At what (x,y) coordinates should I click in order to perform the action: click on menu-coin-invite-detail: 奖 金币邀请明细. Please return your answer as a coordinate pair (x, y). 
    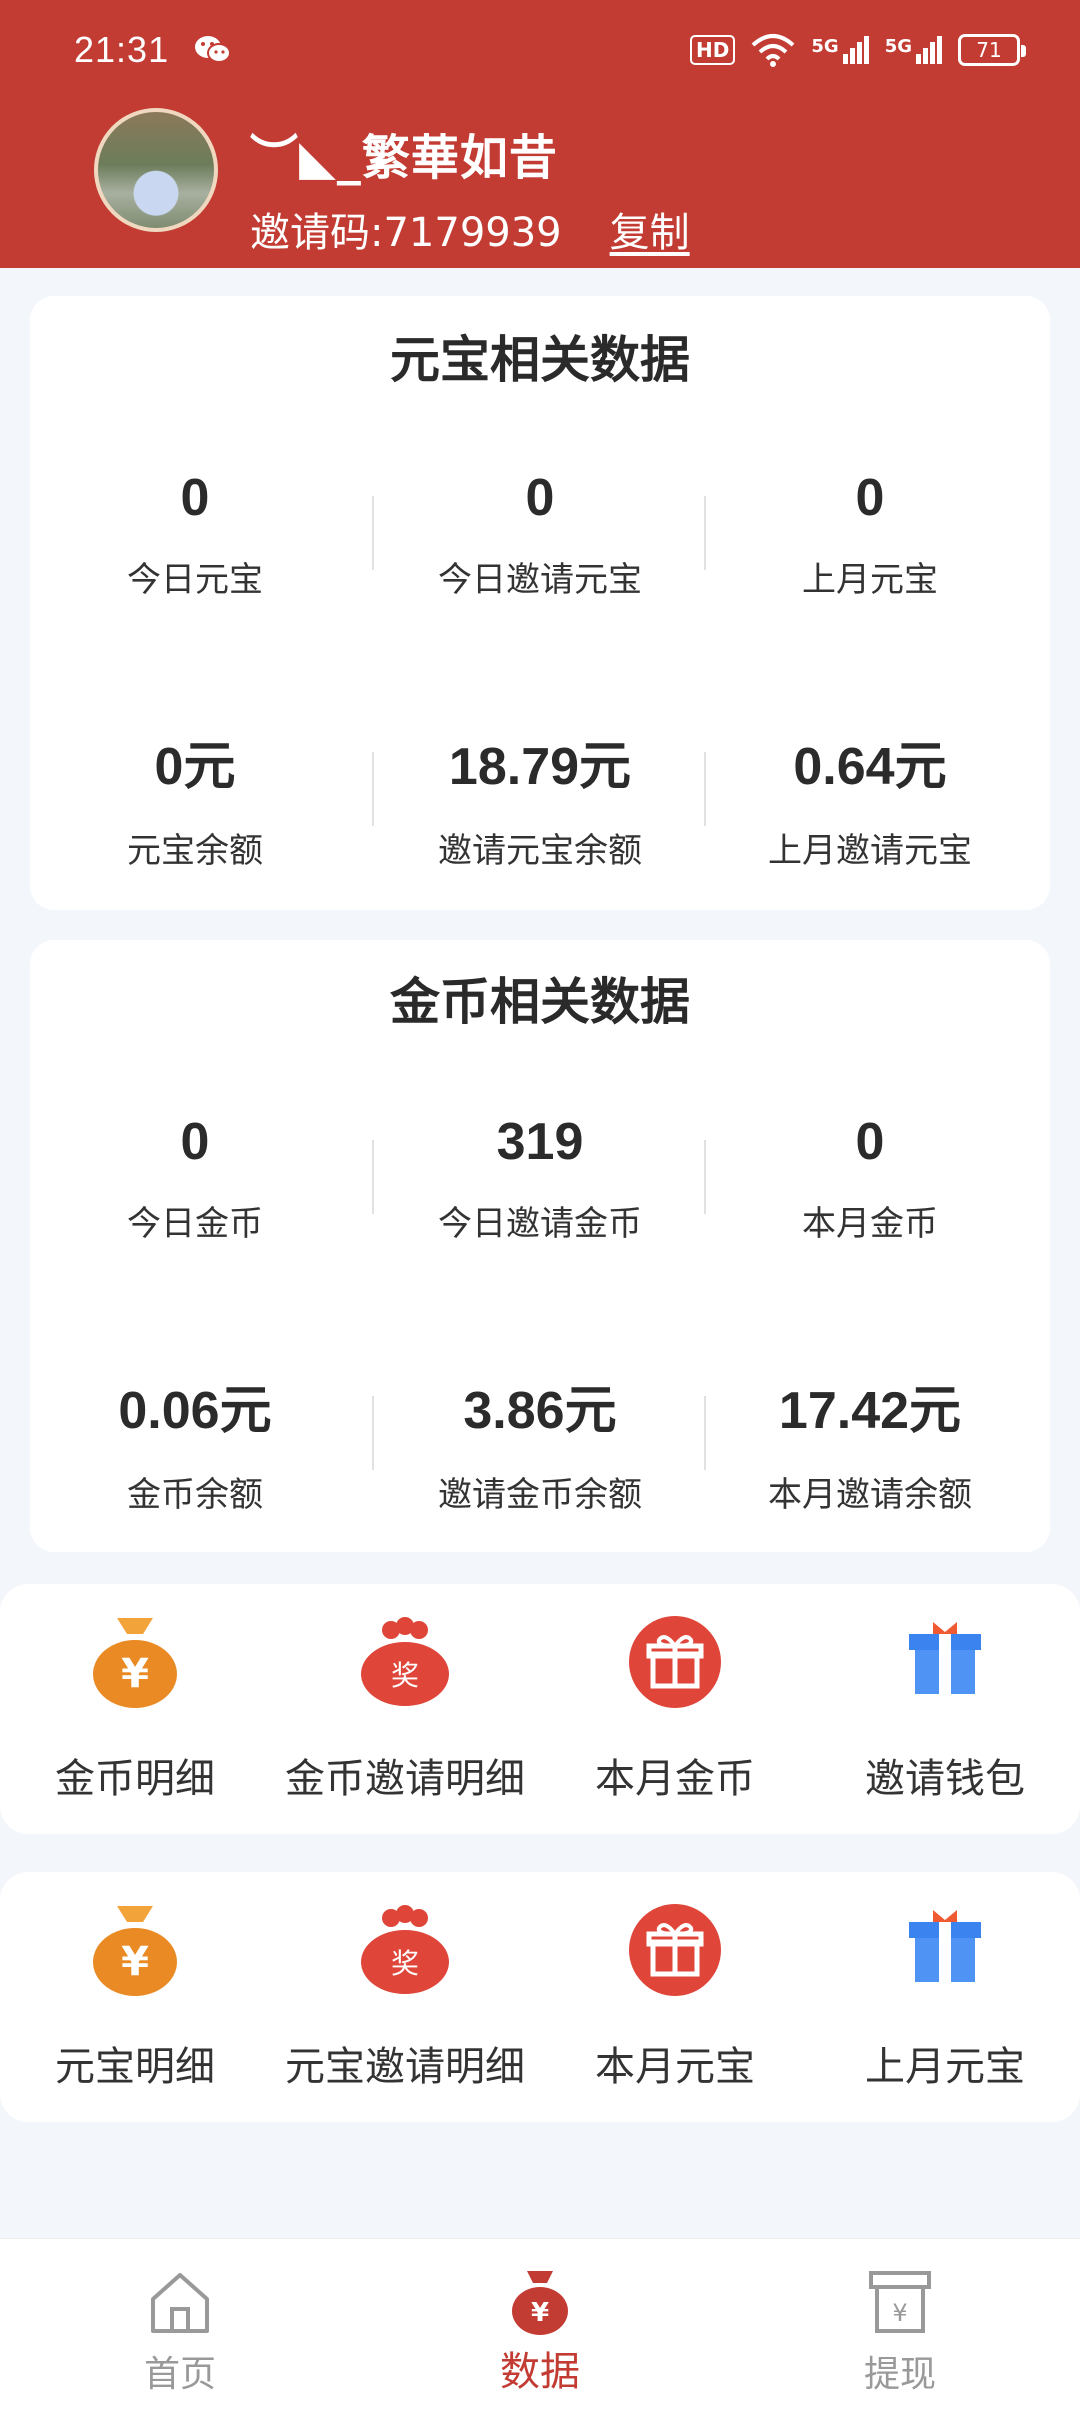
    Looking at the image, I should click on (405, 1709).